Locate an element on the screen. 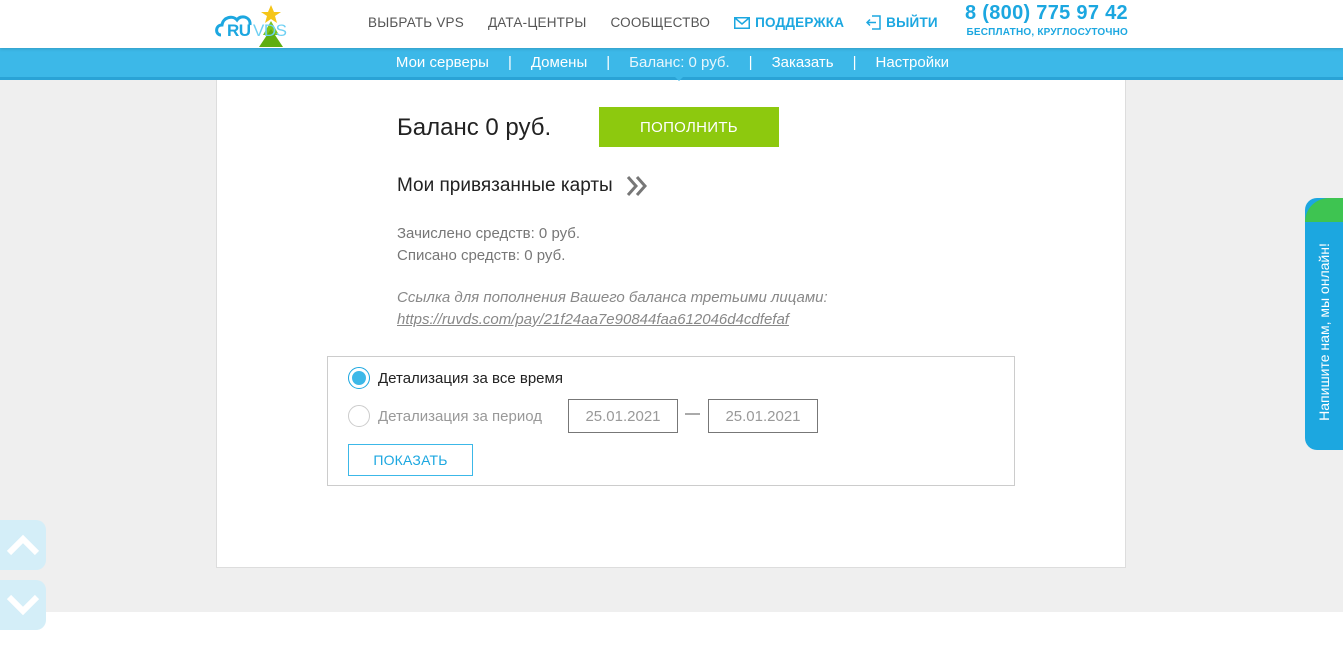 The height and width of the screenshot is (646, 1343). subnav-order: Заказать is located at coordinates (803, 62).